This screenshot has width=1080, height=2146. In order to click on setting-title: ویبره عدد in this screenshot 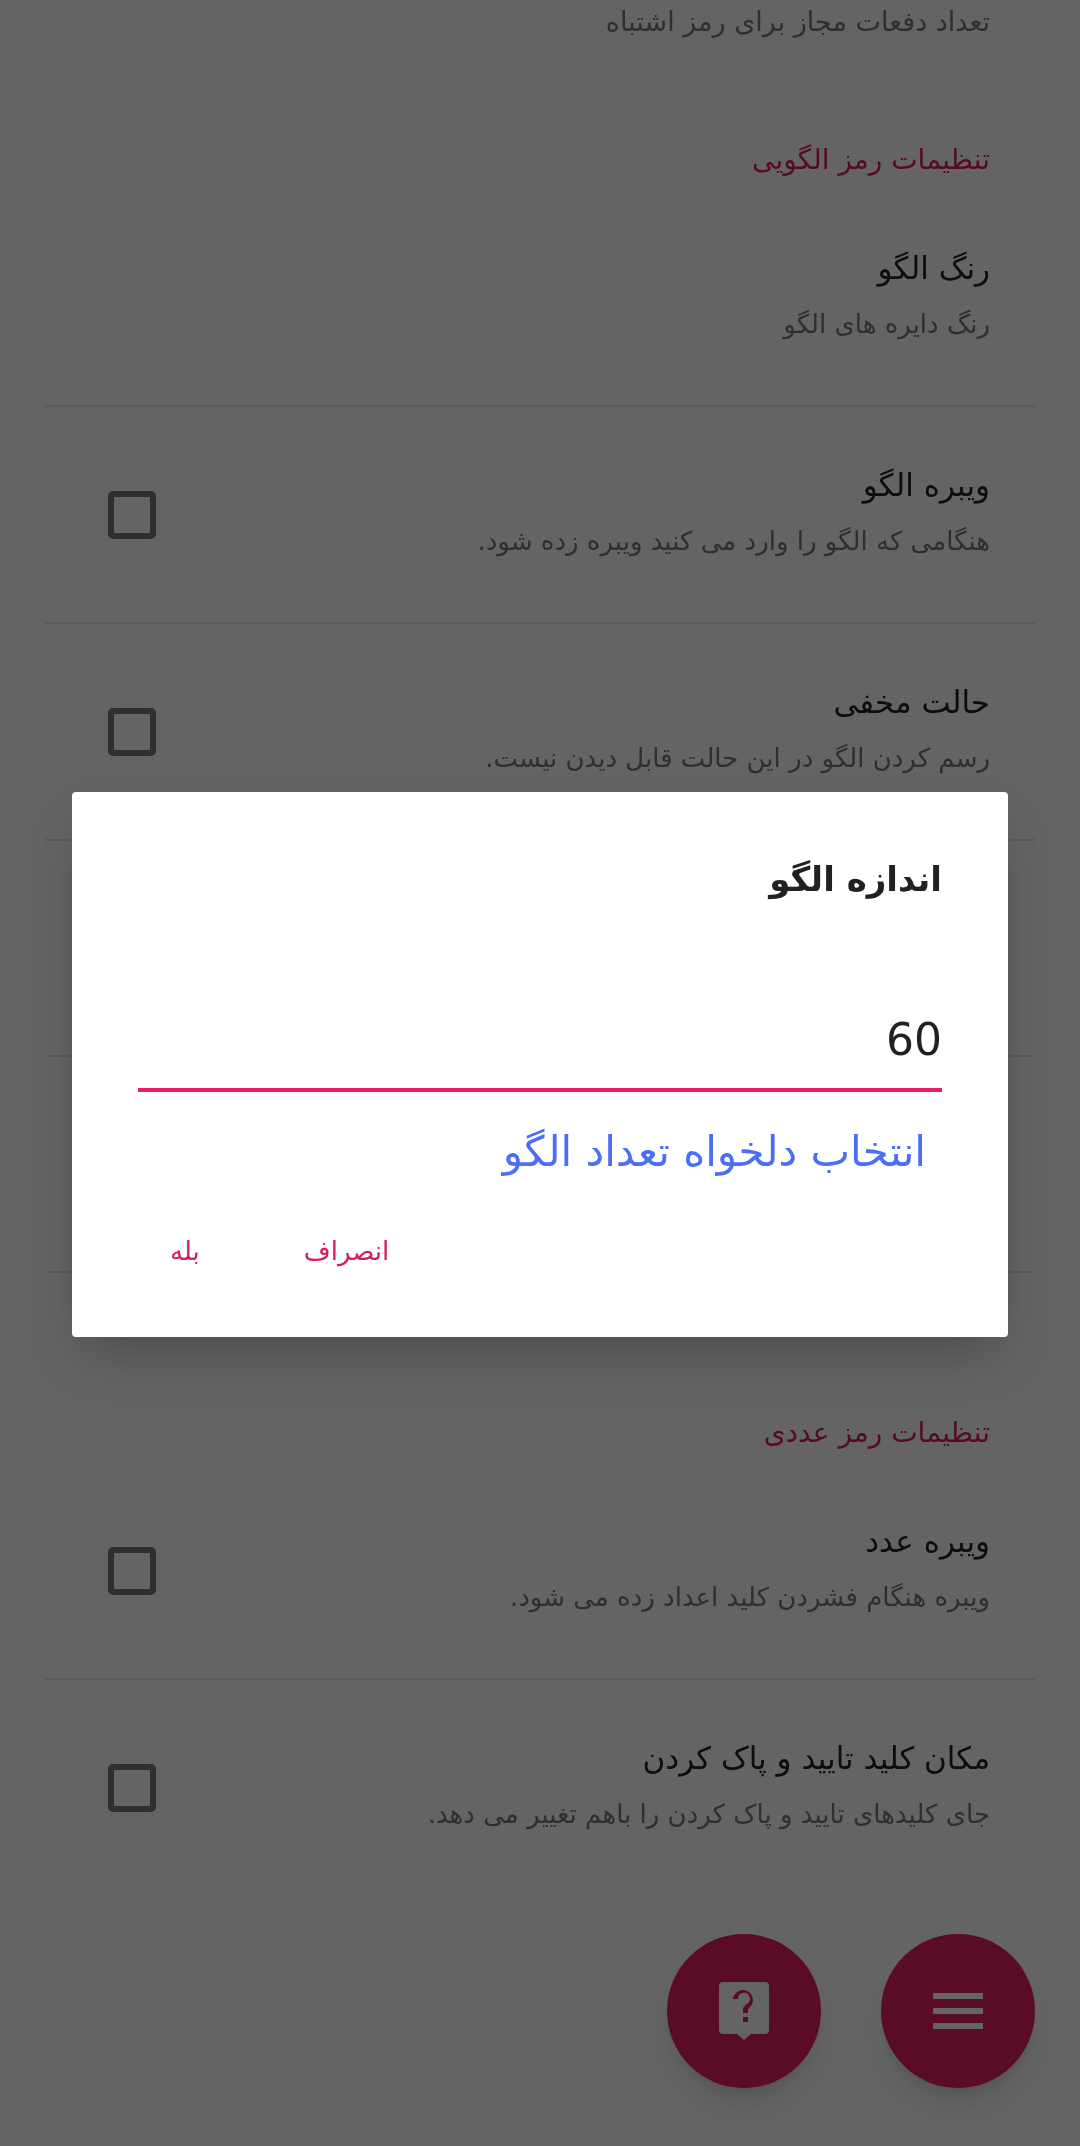, I will do `click(927, 1541)`.